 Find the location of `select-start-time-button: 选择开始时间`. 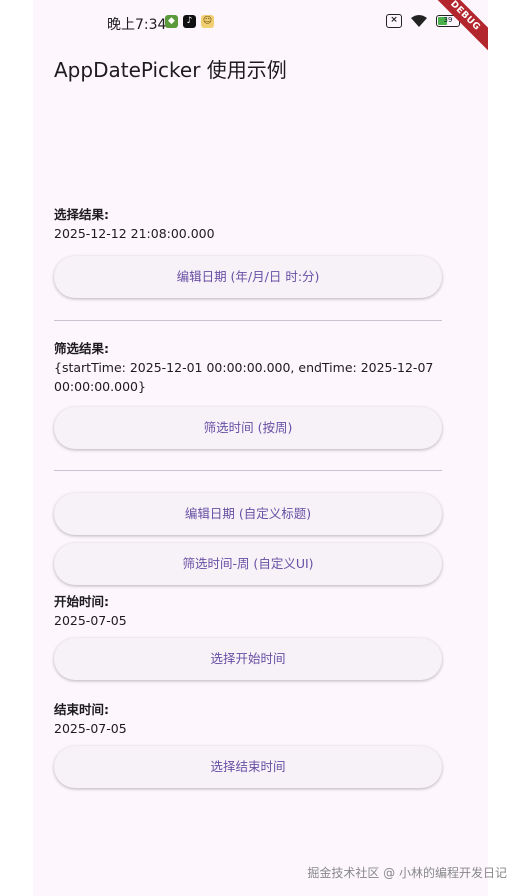

select-start-time-button: 选择开始时间 is located at coordinates (248, 659).